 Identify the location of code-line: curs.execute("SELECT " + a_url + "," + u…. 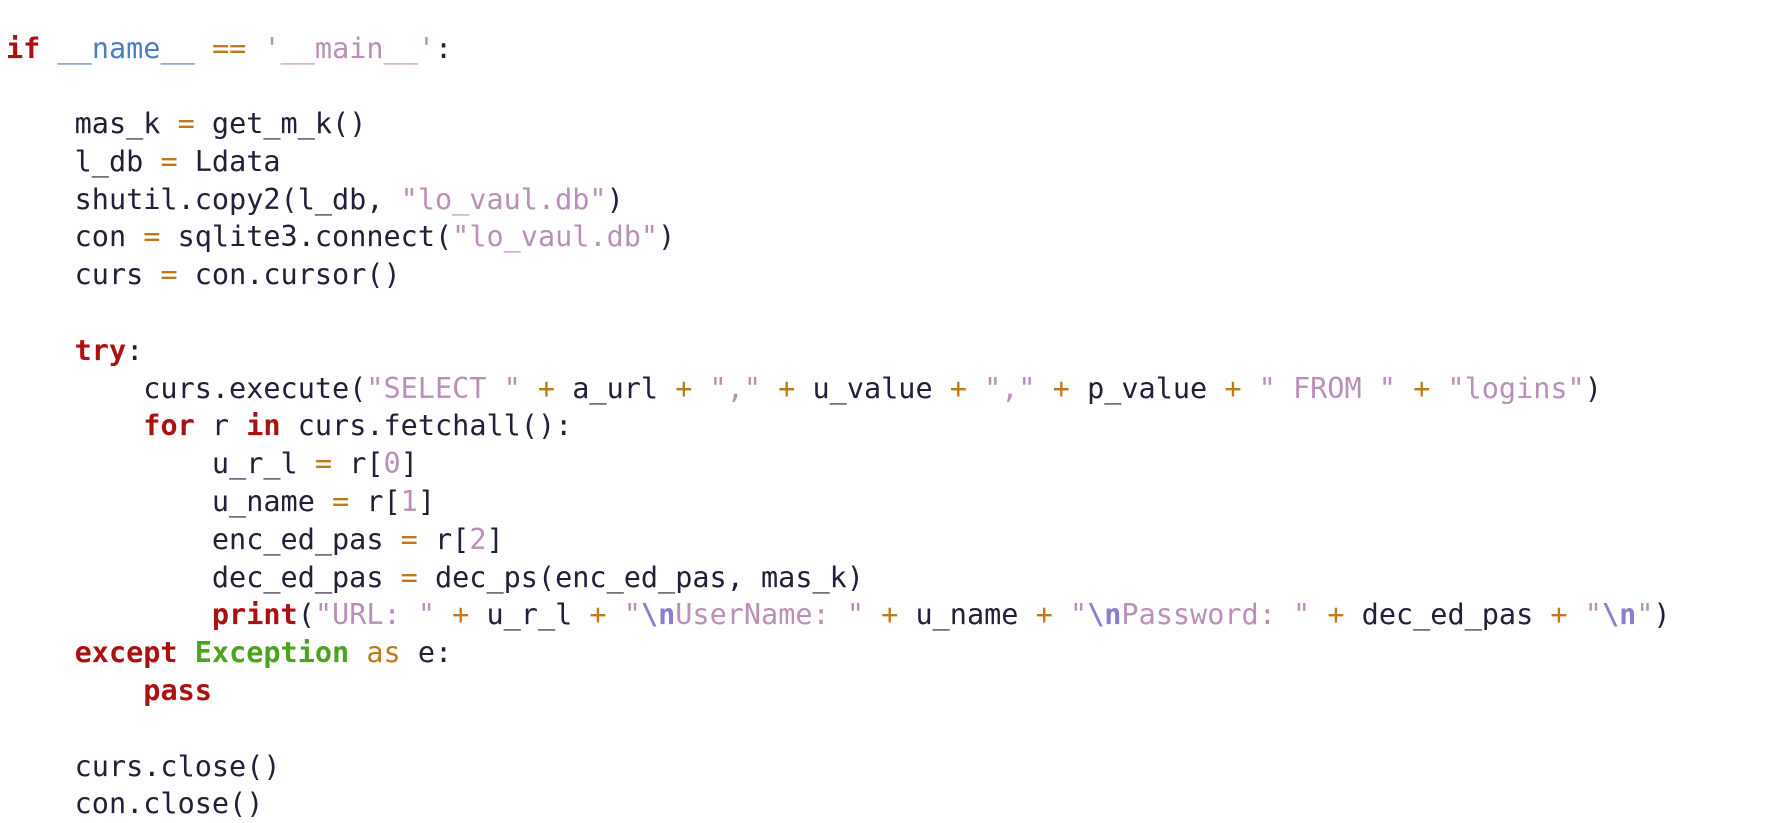
(889, 389).